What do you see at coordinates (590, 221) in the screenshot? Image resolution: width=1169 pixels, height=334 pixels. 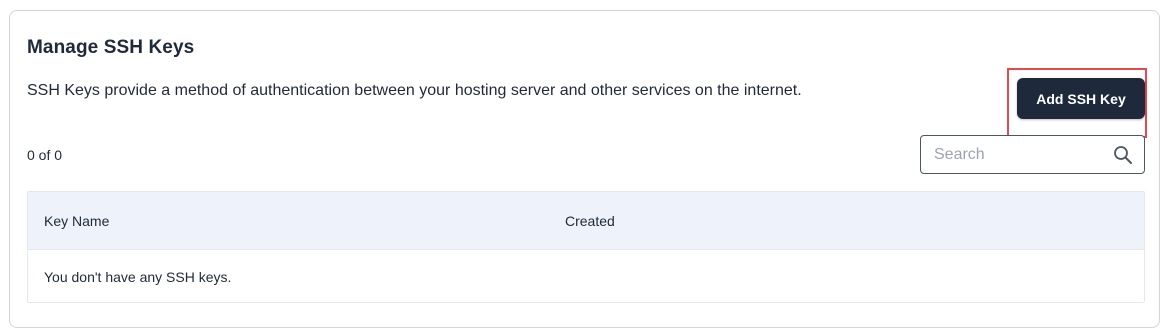 I see `column-header-created: Created` at bounding box center [590, 221].